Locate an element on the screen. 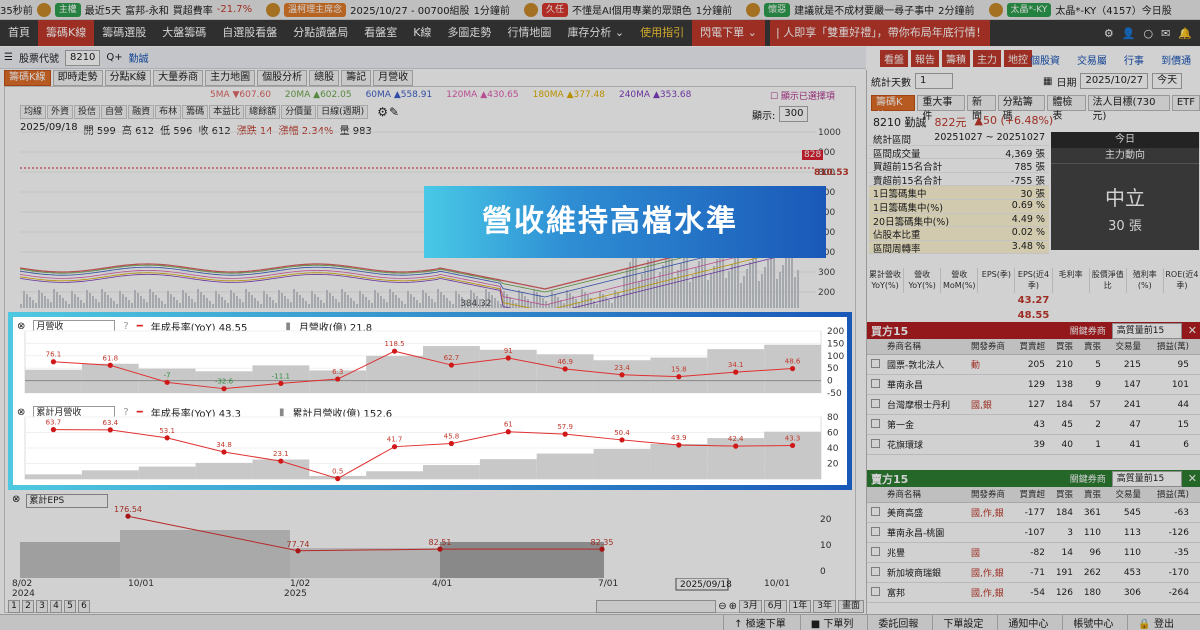 The height and width of the screenshot is (630, 1200). quick-order-button: ↑ 極速下單 is located at coordinates (759, 622).